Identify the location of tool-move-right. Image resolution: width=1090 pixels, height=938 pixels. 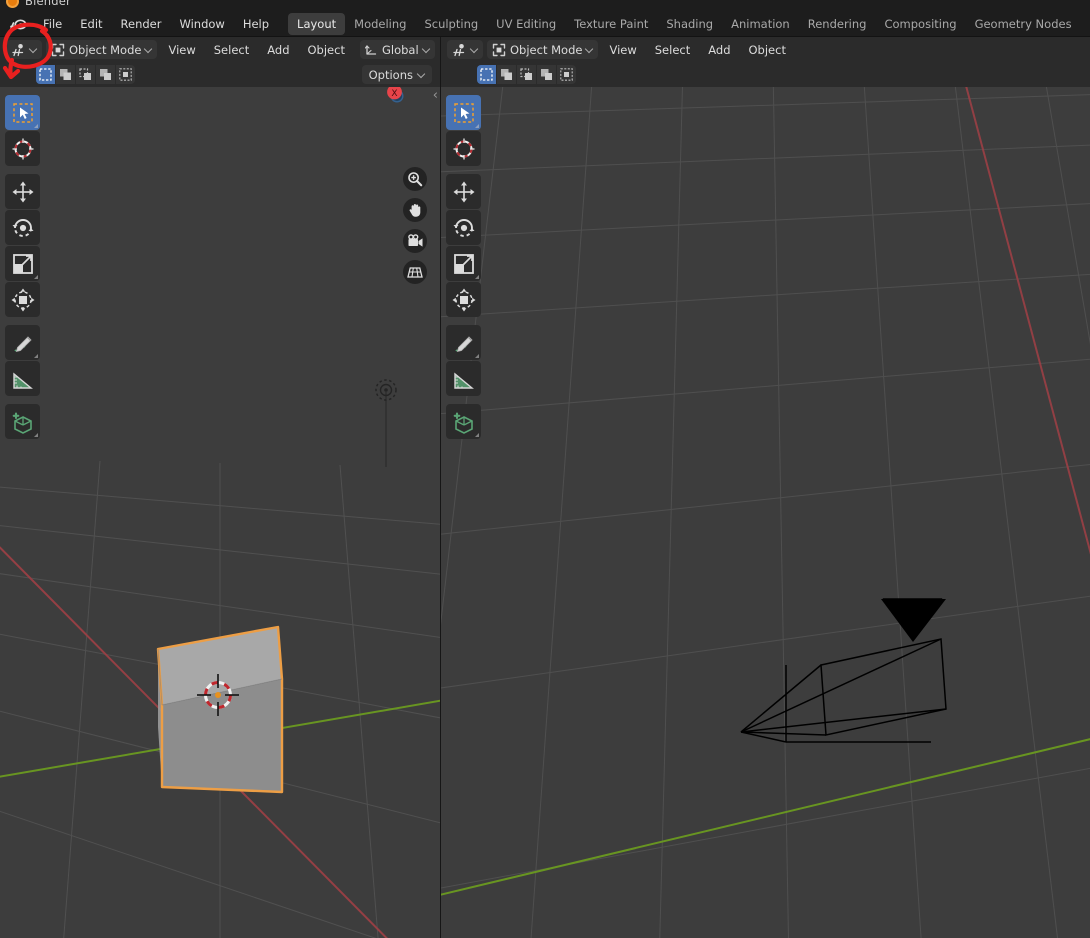
(463, 191).